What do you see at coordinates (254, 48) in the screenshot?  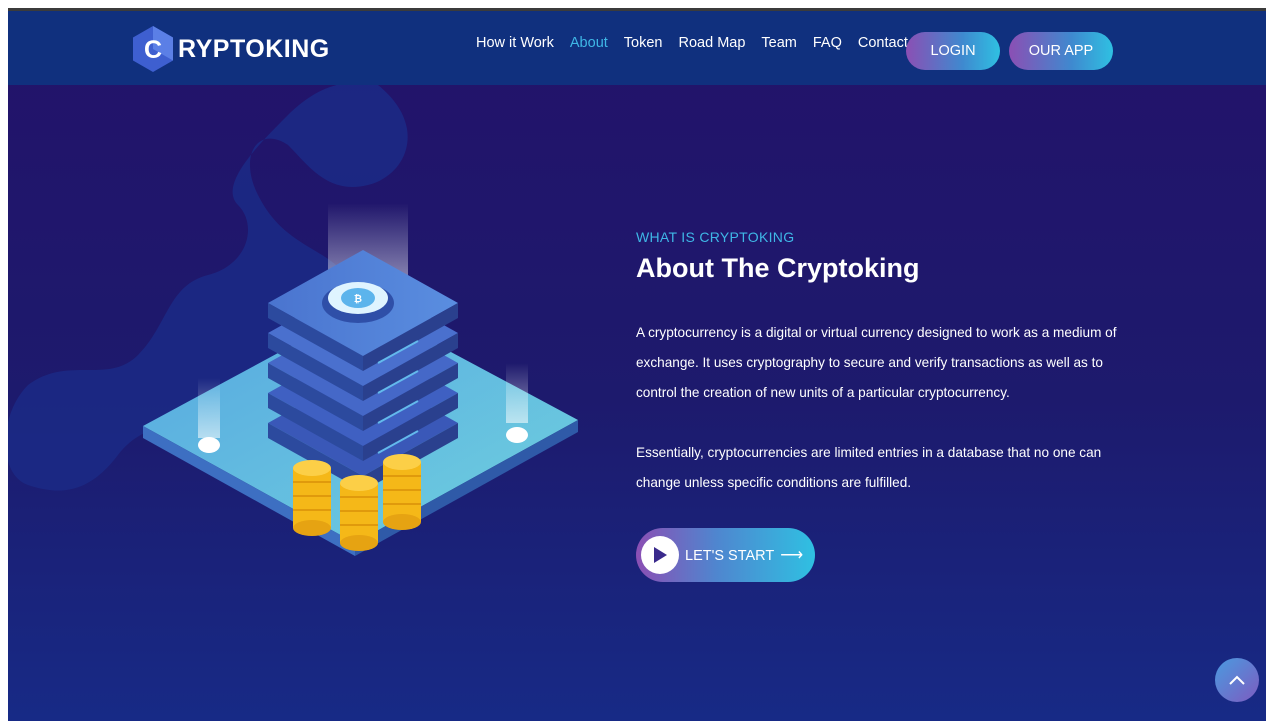 I see `brand-name: RYPTOKING` at bounding box center [254, 48].